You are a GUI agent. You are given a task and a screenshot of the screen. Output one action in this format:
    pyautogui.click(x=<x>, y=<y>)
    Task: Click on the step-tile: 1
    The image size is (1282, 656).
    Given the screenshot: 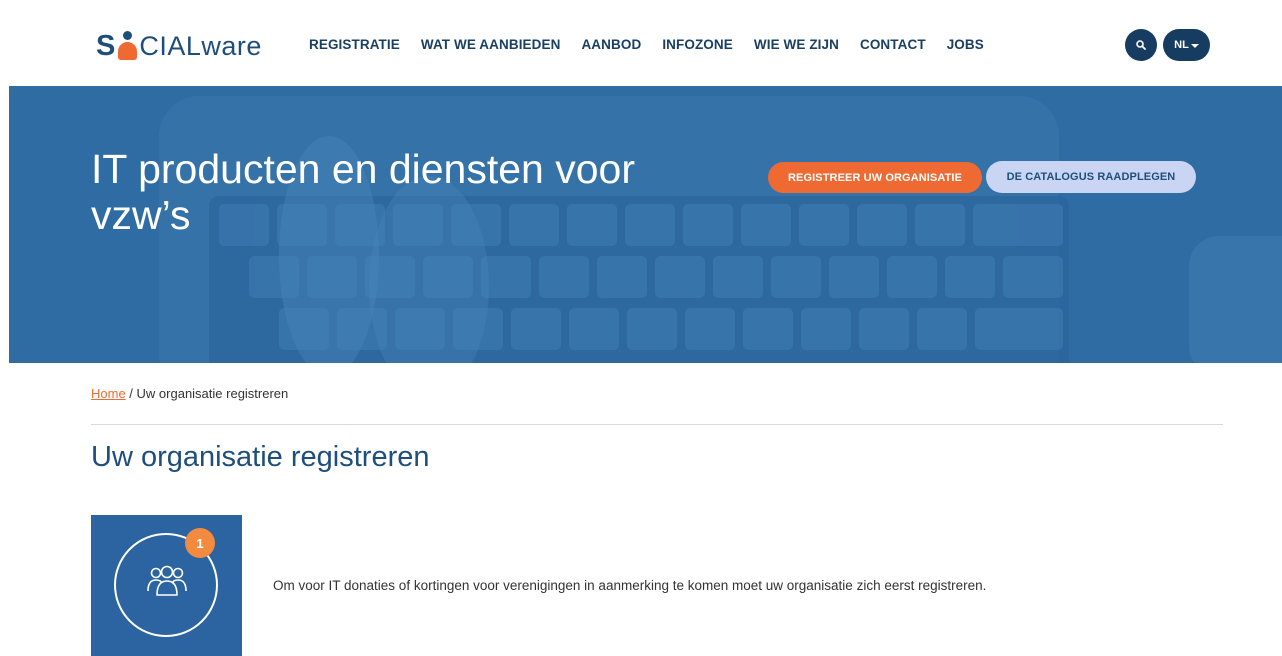 What is the action you would take?
    pyautogui.click(x=166, y=585)
    